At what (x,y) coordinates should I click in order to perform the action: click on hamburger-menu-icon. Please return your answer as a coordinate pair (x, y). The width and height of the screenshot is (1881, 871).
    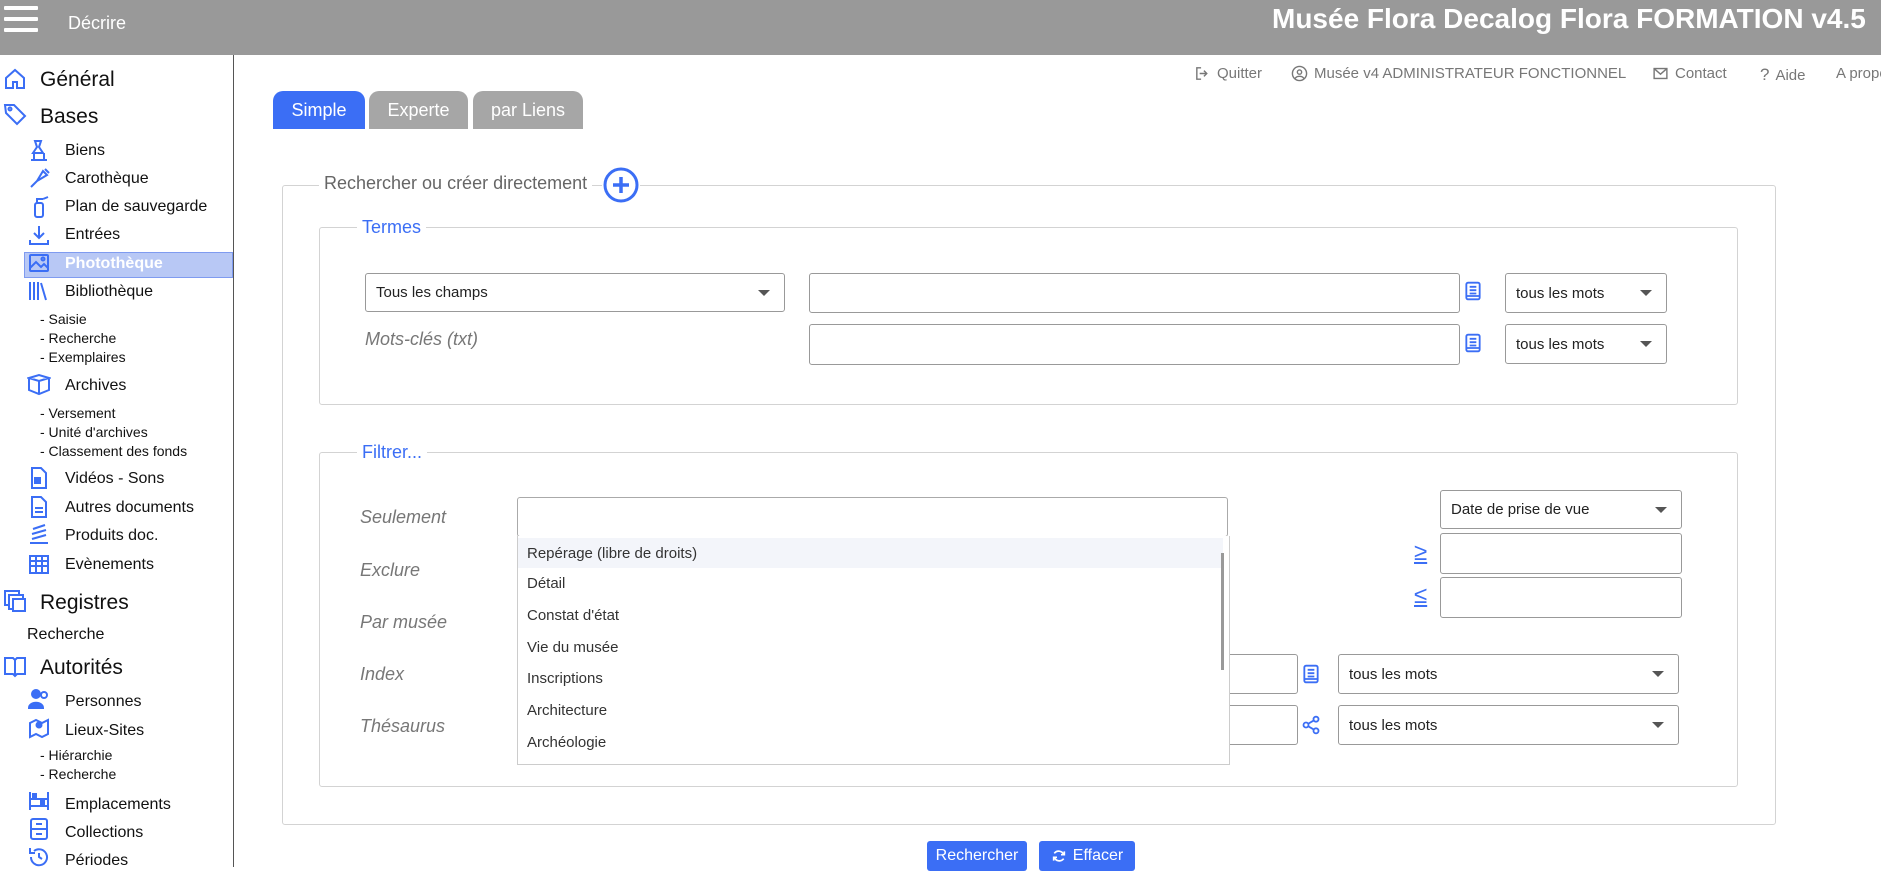
    Looking at the image, I should click on (21, 20).